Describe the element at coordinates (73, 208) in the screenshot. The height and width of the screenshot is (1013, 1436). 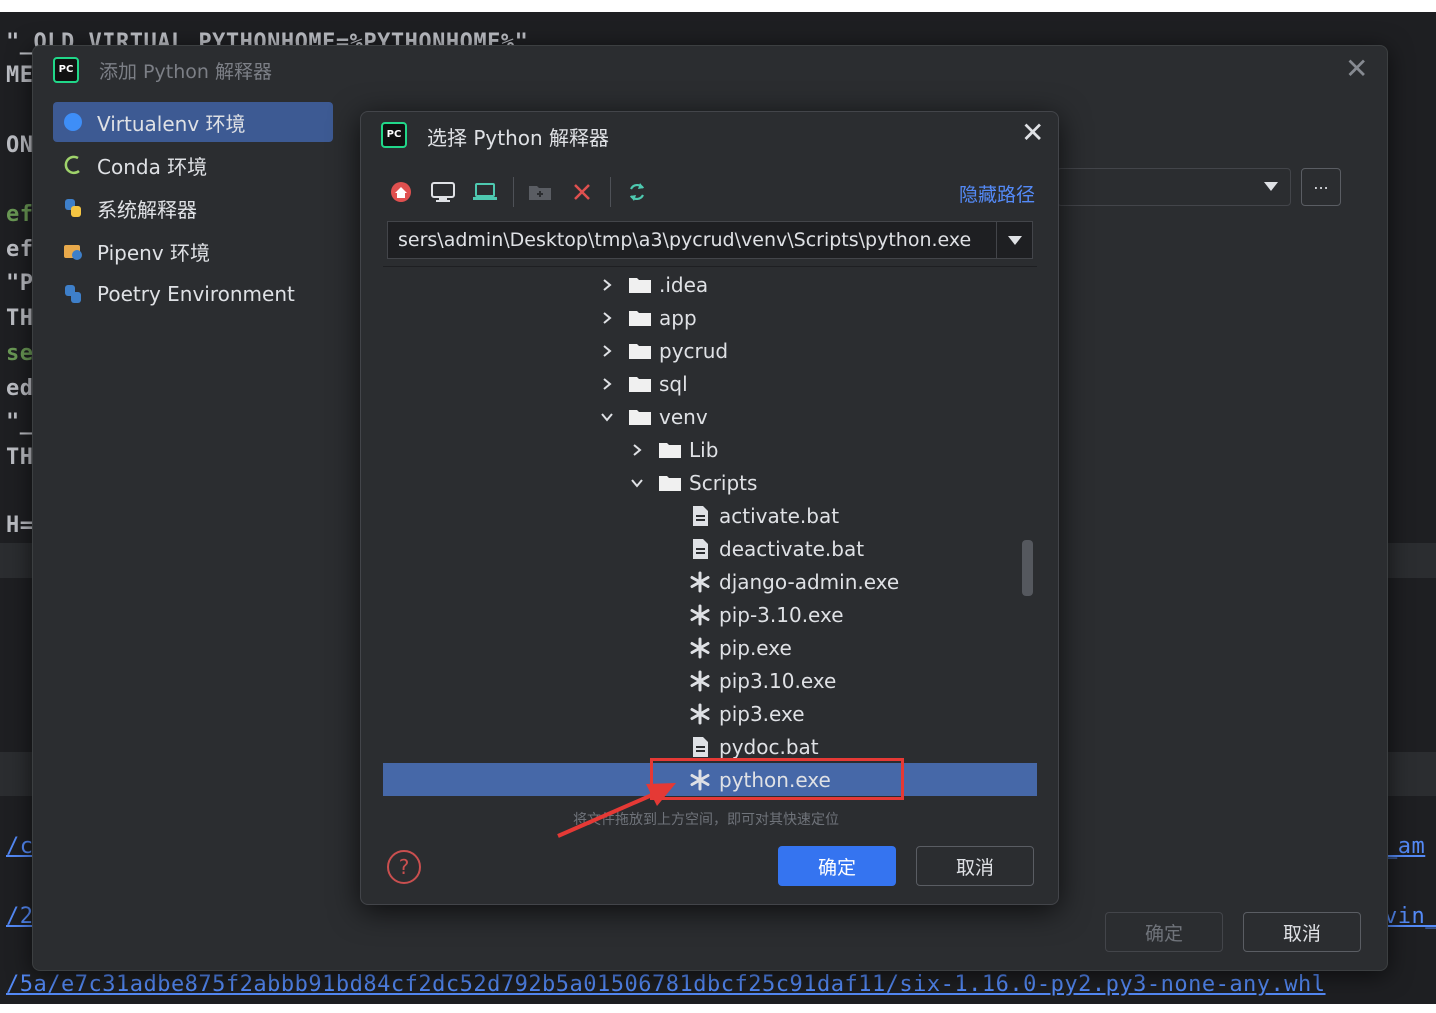
I see `python-icon` at that location.